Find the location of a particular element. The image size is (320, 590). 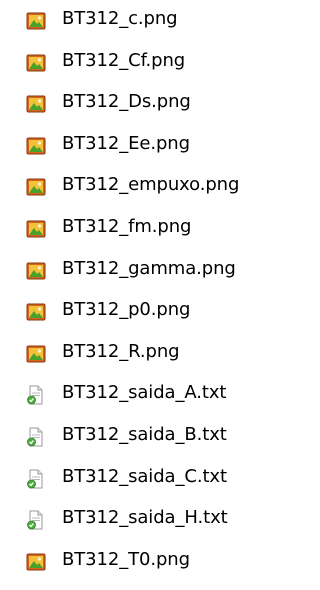

file-row: BT312_T0.png is located at coordinates (134, 561).